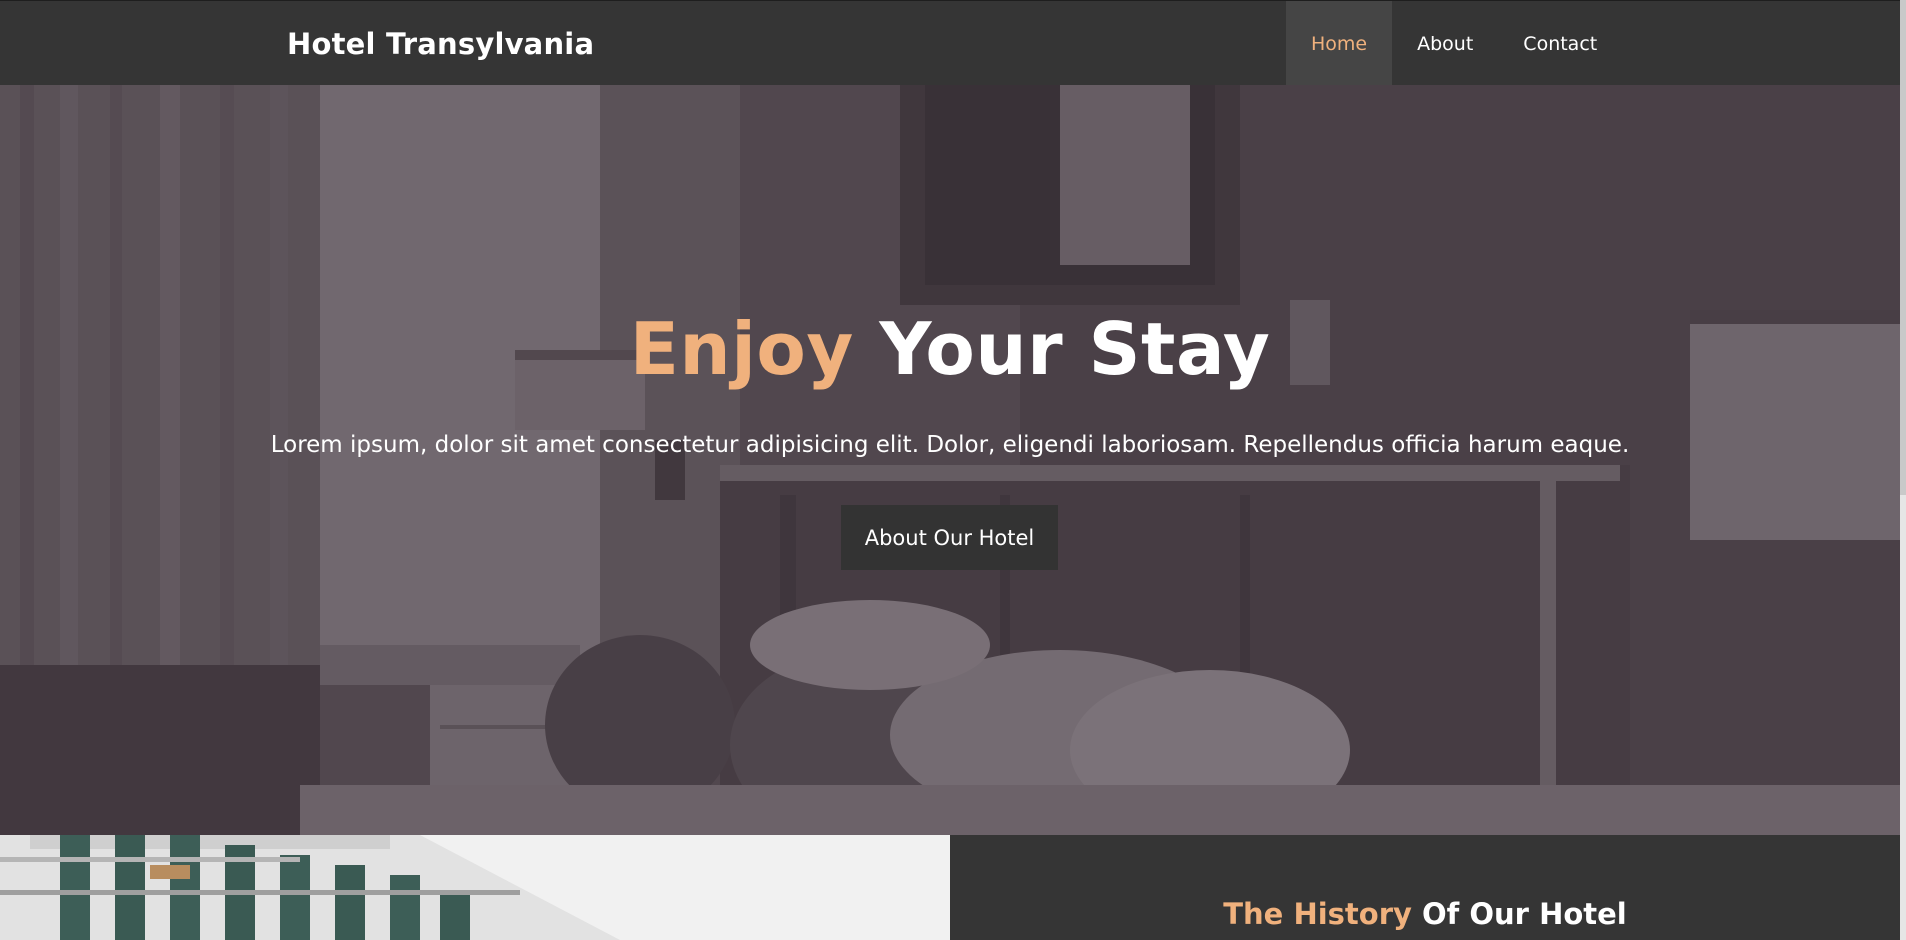 The height and width of the screenshot is (940, 1906). I want to click on about-our-hotel-button: About Our Hotel, so click(949, 537).